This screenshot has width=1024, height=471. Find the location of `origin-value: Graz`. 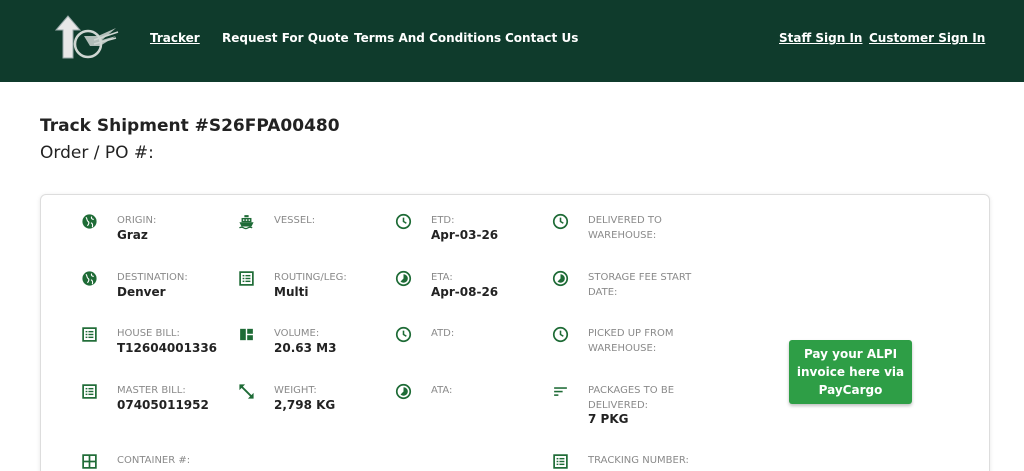

origin-value: Graz is located at coordinates (132, 235).